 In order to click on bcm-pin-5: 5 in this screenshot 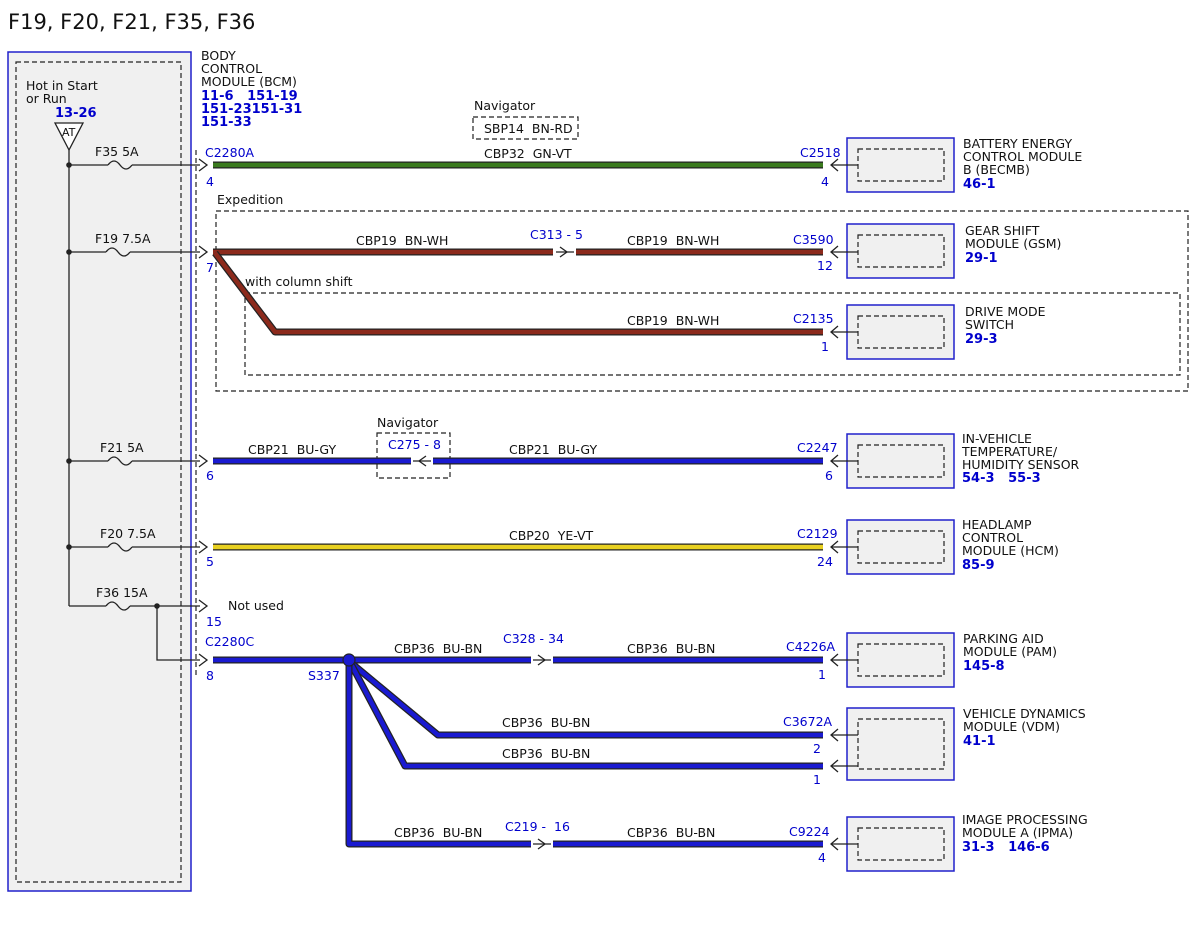, I will do `click(210, 561)`.